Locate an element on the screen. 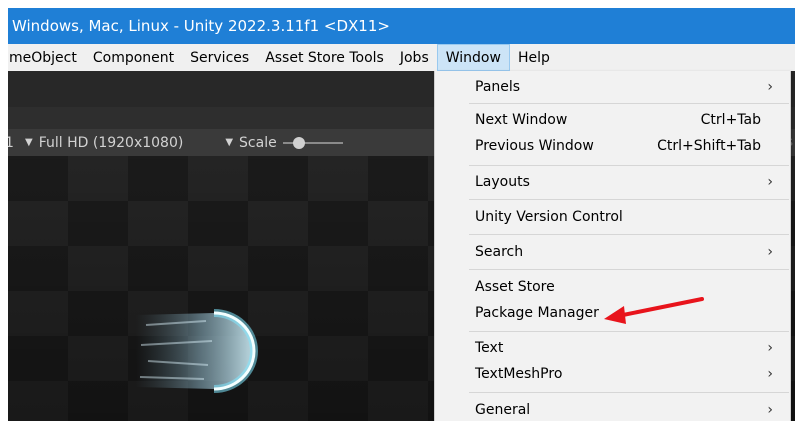 This screenshot has width=795, height=421. menu-item-unity-version-control: Unity Version Control is located at coordinates (612, 217).